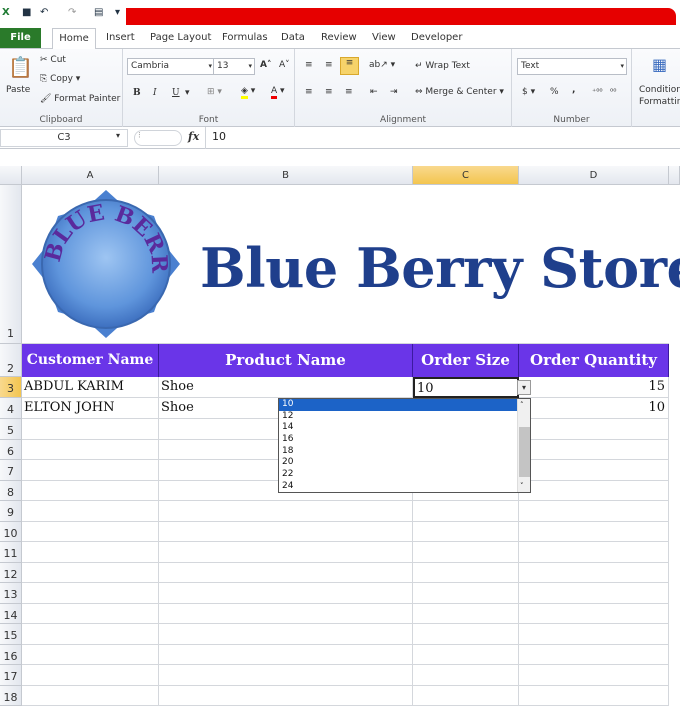  What do you see at coordinates (11, 654) in the screenshot?
I see `row-header: 16` at bounding box center [11, 654].